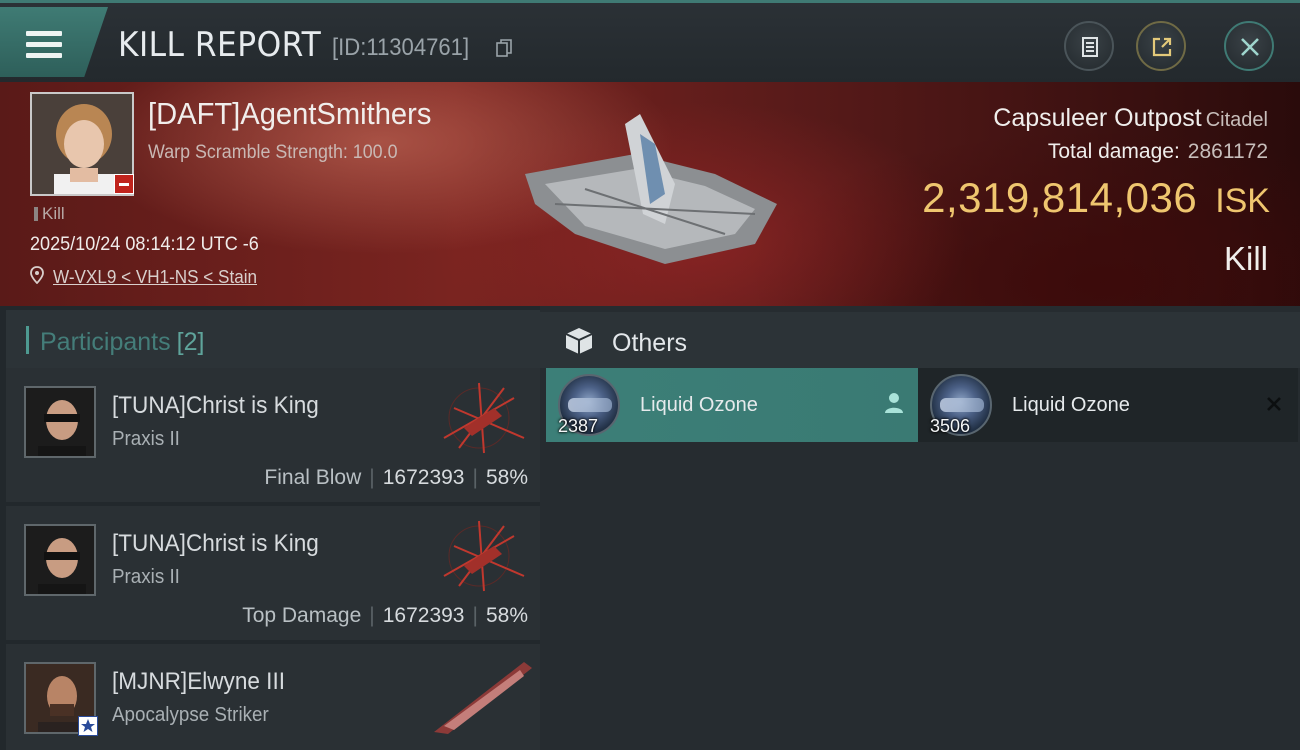 The width and height of the screenshot is (1300, 750). I want to click on participant-stats: Top Damage | 1672393 | 58%, so click(385, 615).